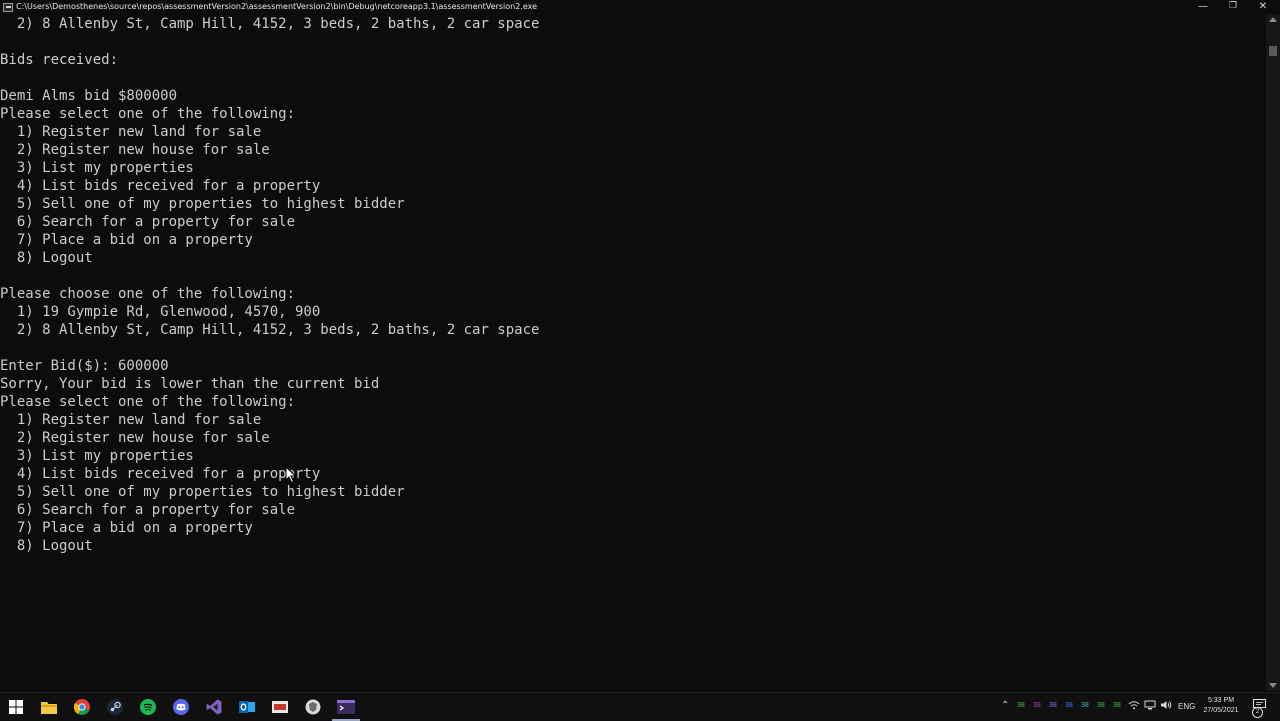 The height and width of the screenshot is (721, 1280). What do you see at coordinates (160, 312) in the screenshot?
I see `console-line: 1) 19 Gympie Rd, Glenwood, 4570, 900` at bounding box center [160, 312].